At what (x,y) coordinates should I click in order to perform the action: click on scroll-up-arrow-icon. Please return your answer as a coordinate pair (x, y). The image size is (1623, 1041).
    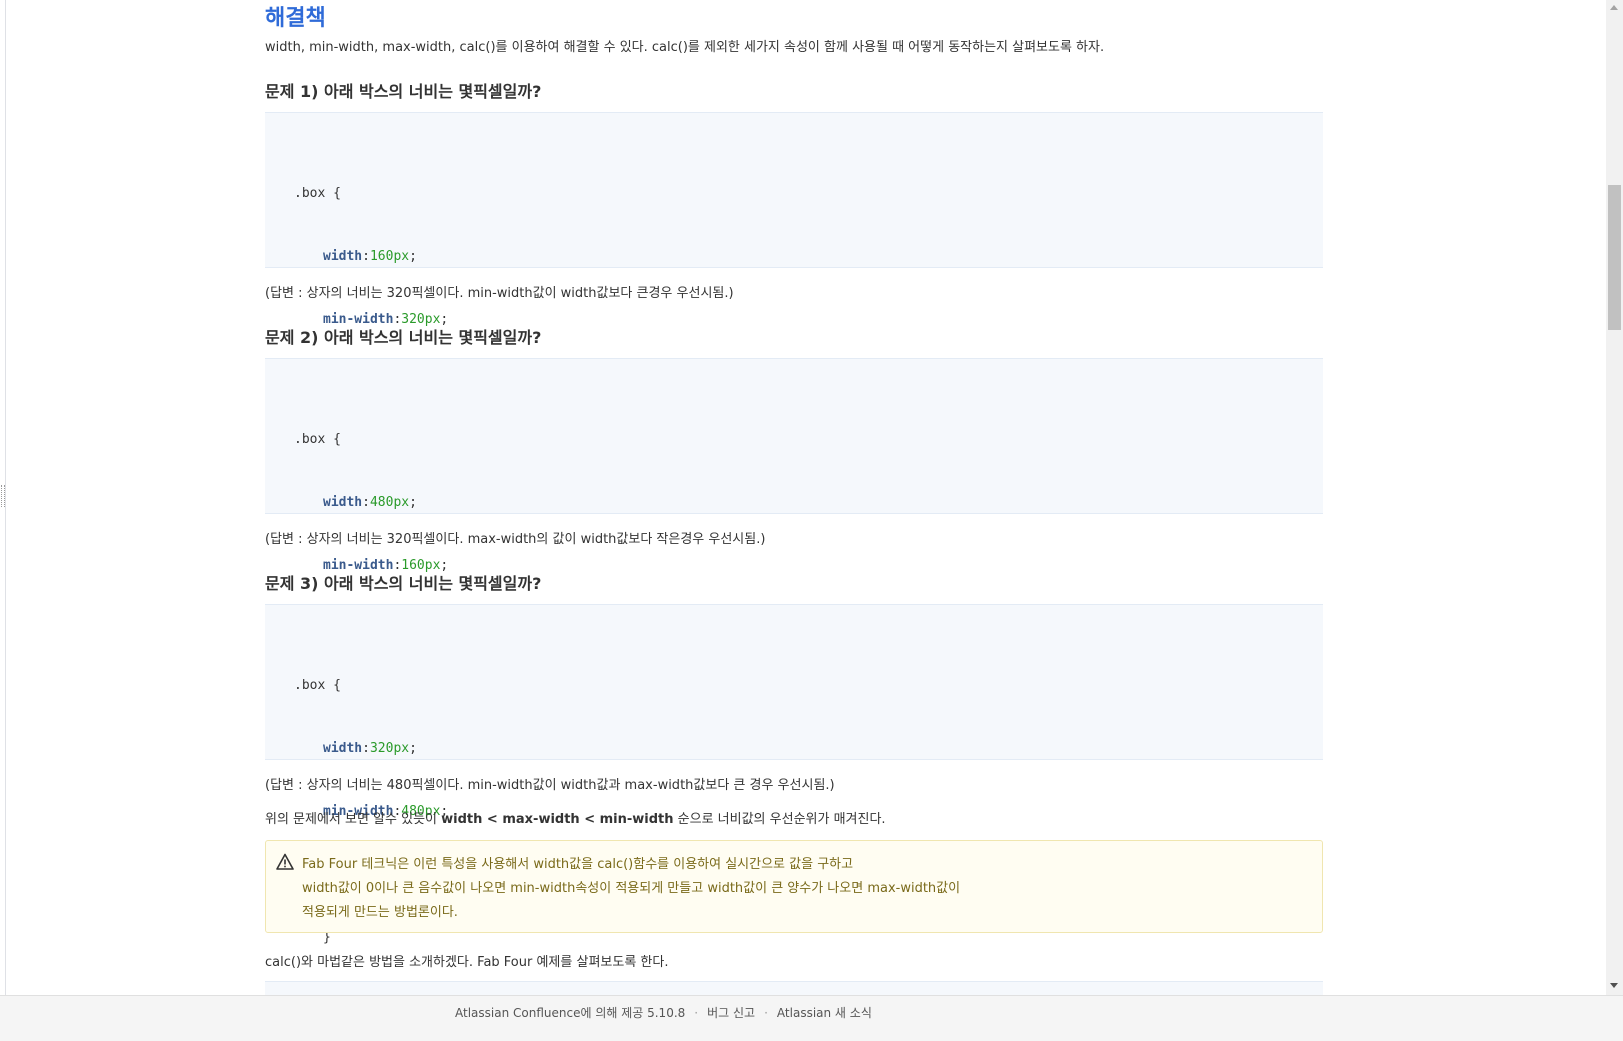
    Looking at the image, I should click on (1614, 7).